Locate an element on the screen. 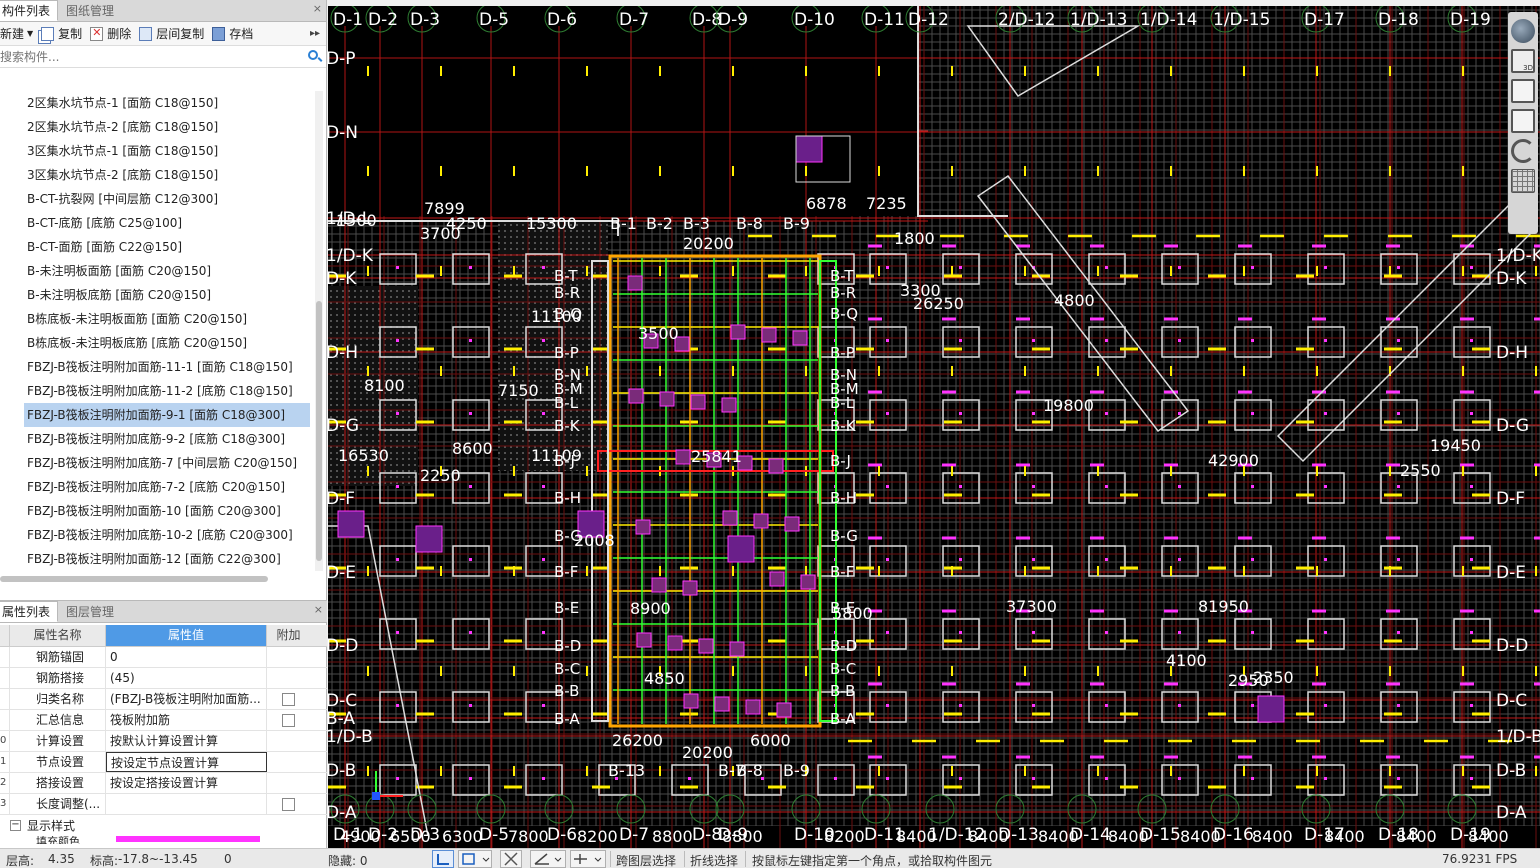 Image resolution: width=1540 pixels, height=868 pixels. dimension-label: 6878 is located at coordinates (826, 203).